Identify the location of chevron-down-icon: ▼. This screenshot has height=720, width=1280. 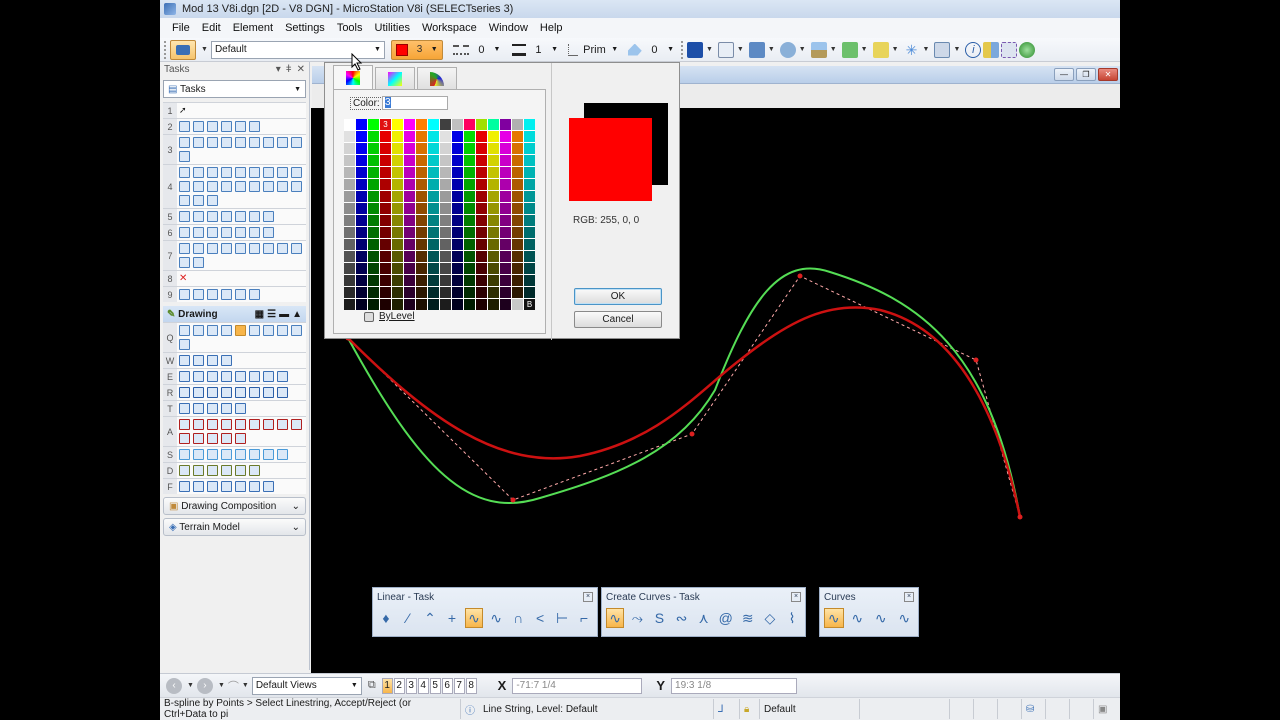
(204, 49).